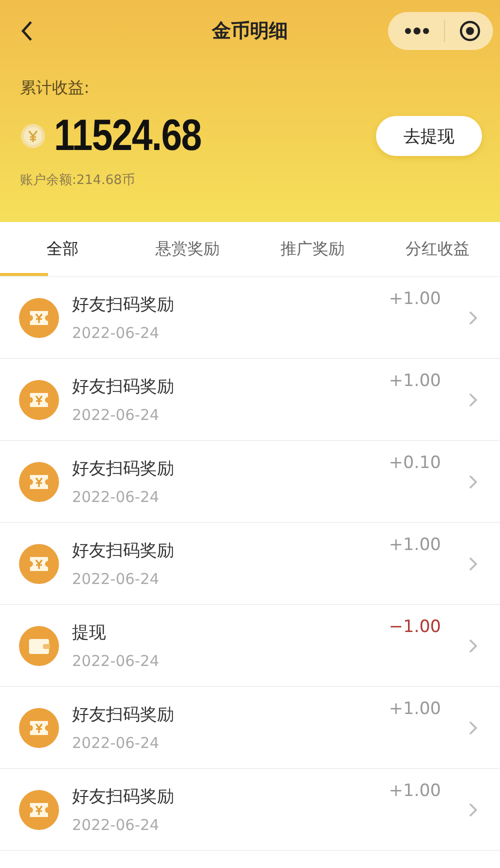 The width and height of the screenshot is (500, 868). Describe the element at coordinates (27, 31) in the screenshot. I see `back-icon` at that location.